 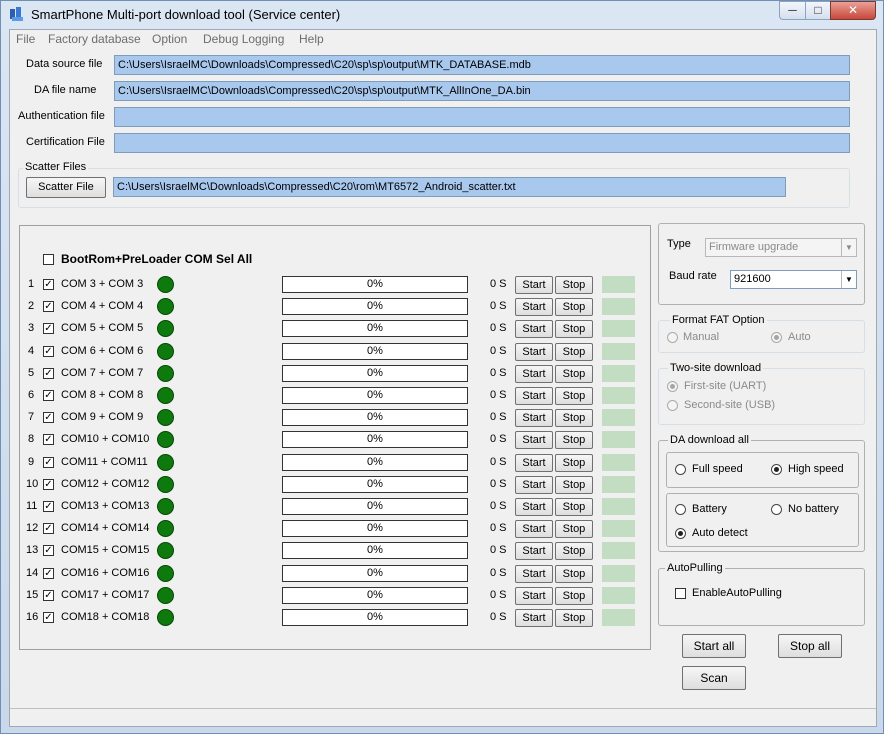 I want to click on close-button: ✕, so click(x=853, y=10).